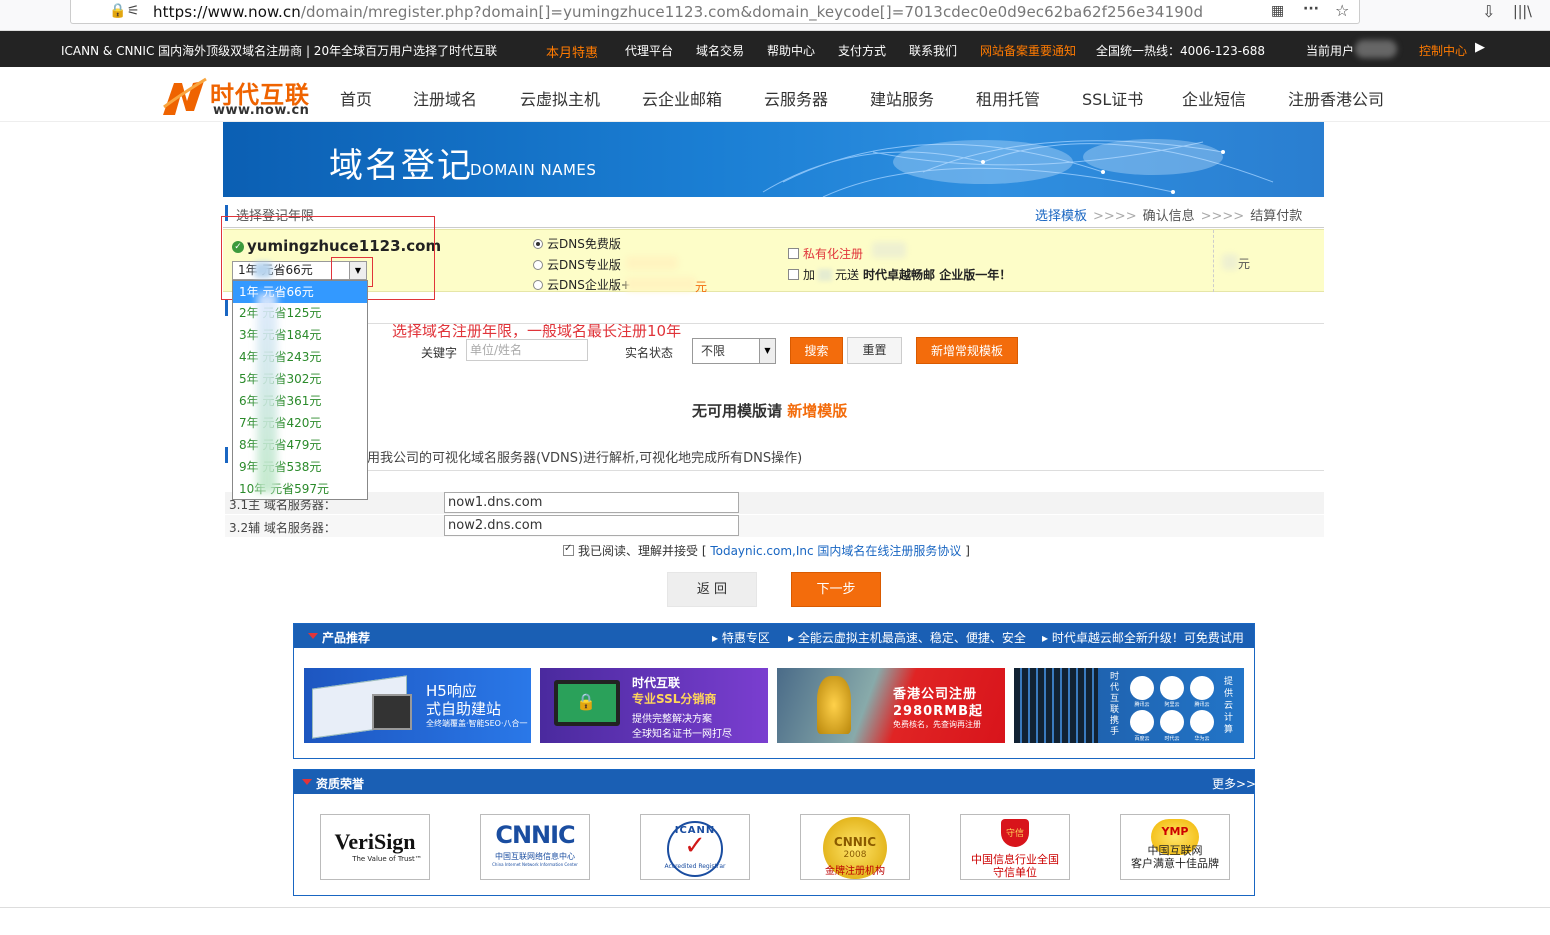  What do you see at coordinates (672, 719) in the screenshot?
I see `promo2-line3: 提供完整解决方案` at bounding box center [672, 719].